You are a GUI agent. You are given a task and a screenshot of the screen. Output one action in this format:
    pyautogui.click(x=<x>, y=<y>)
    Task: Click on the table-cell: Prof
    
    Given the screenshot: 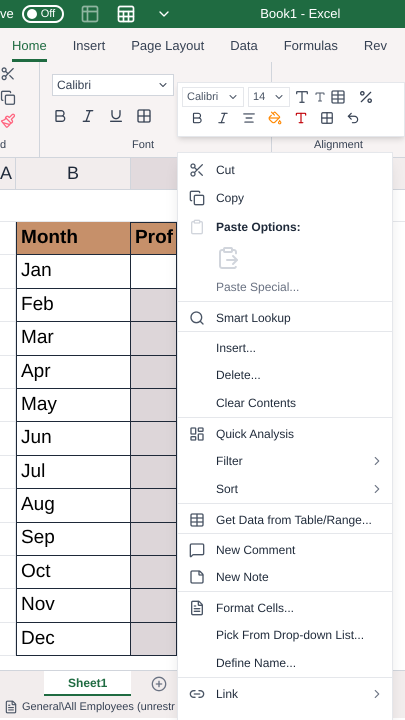 What is the action you would take?
    pyautogui.click(x=154, y=239)
    